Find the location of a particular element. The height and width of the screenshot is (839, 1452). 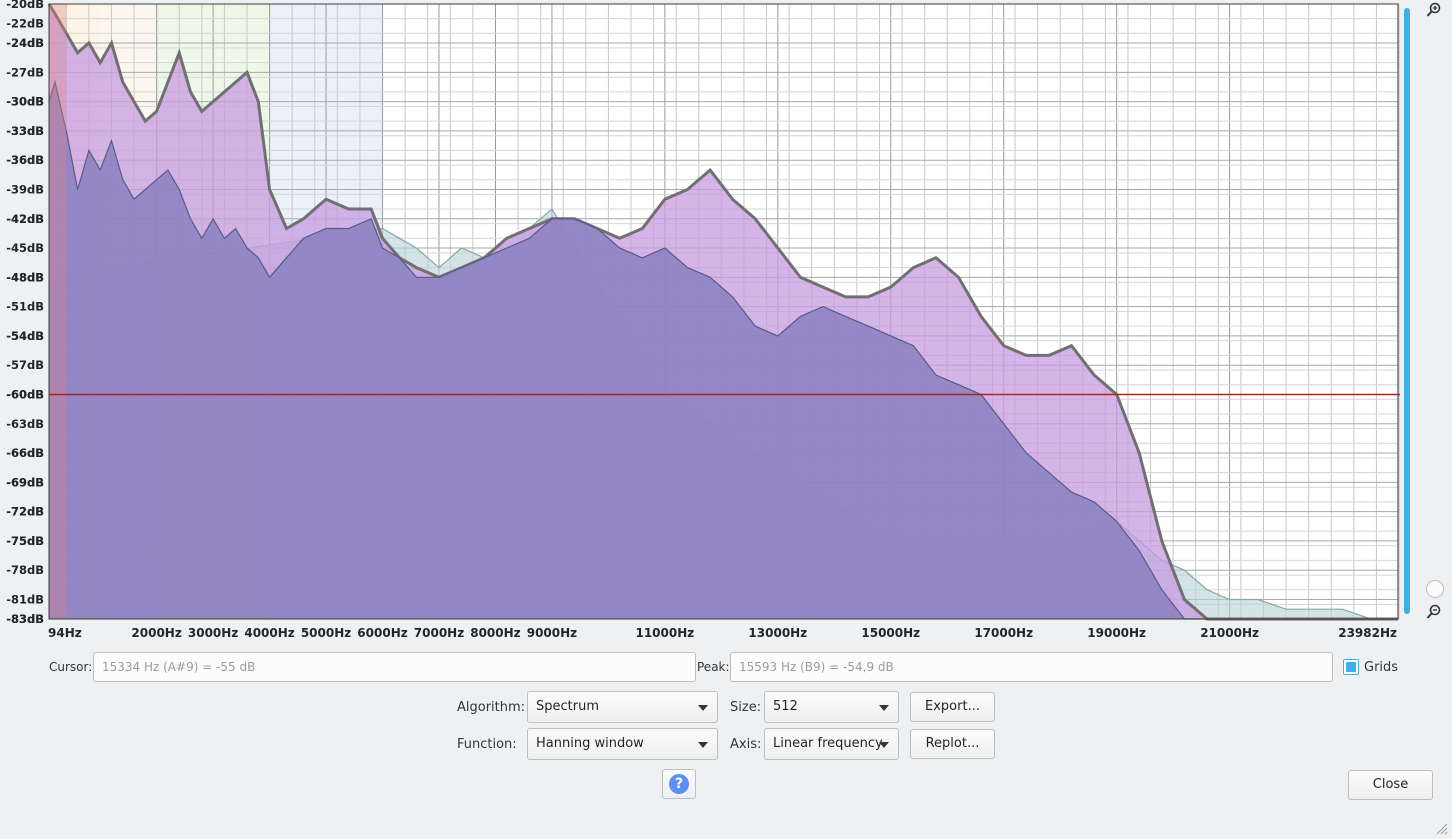

zoom-out-icon is located at coordinates (1434, 612).